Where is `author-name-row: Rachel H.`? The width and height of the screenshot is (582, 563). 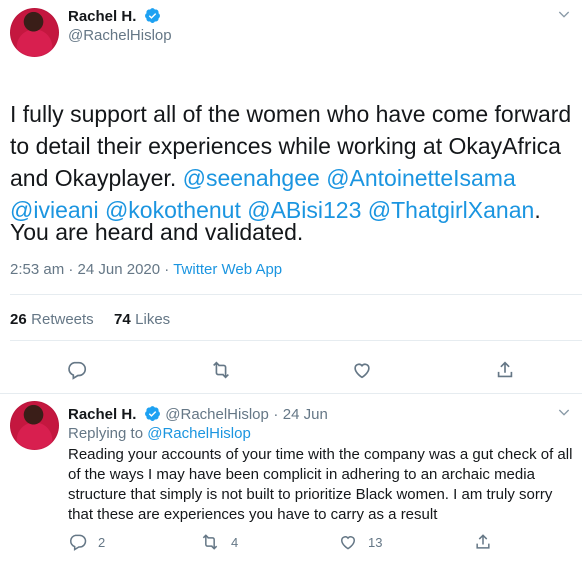 author-name-row: Rachel H. is located at coordinates (114, 18).